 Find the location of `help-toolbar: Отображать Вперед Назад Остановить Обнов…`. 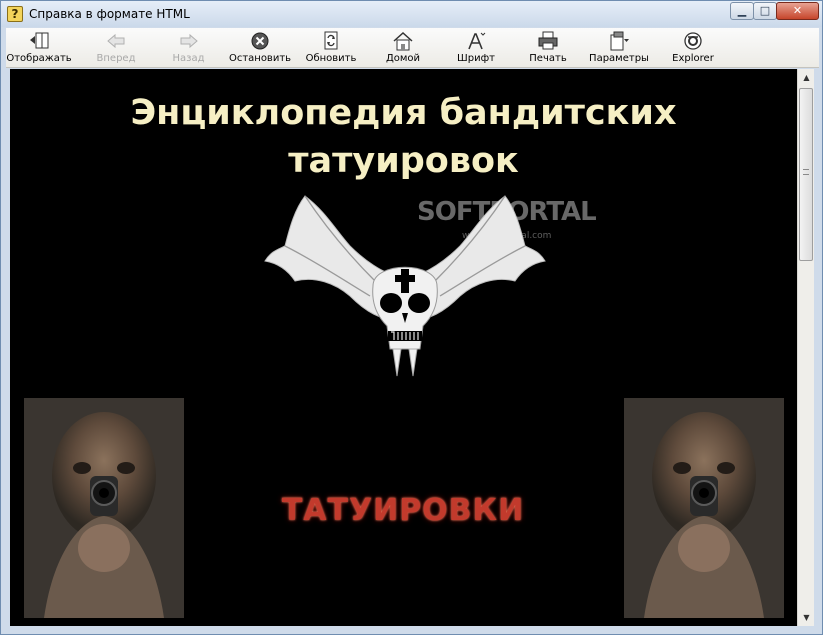

help-toolbar: Отображать Вперед Назад Остановить Обнов… is located at coordinates (412, 48).